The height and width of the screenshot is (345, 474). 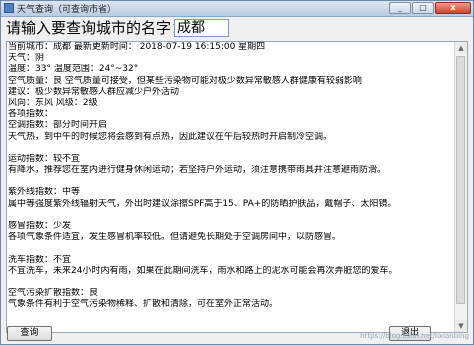 What do you see at coordinates (237, 9) in the screenshot?
I see `title-bar: 天气查询（可查询市省） _ □ x` at bounding box center [237, 9].